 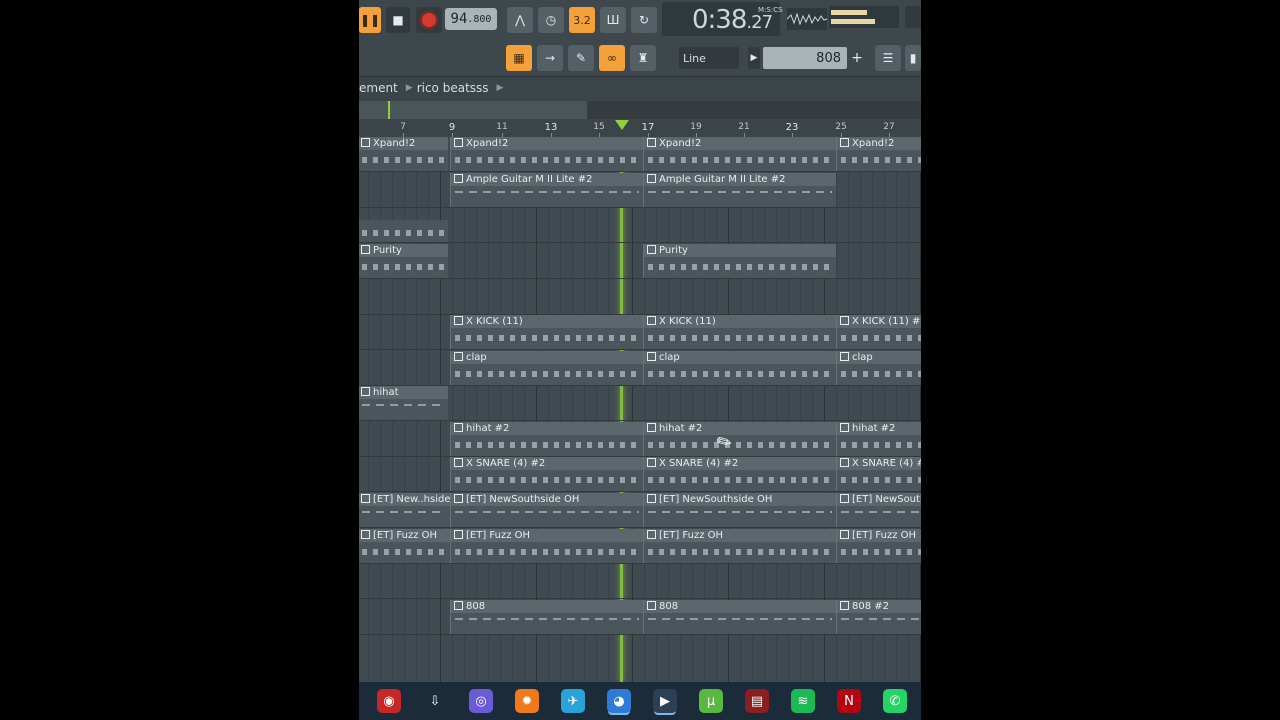 I want to click on spotify-icon: ≋, so click(x=803, y=701).